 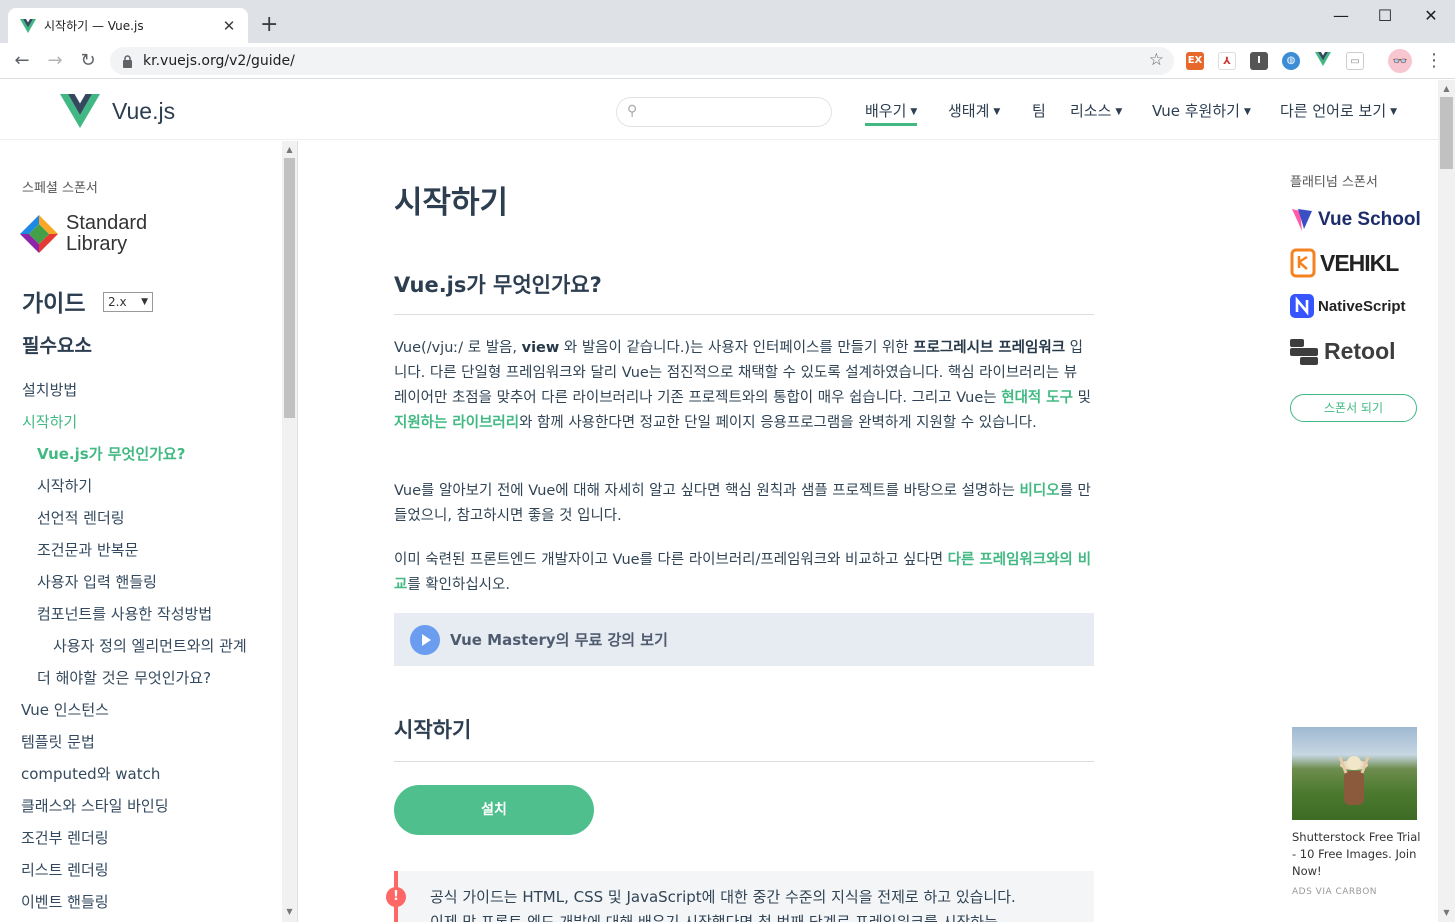 I want to click on section-heading-what-is-vue: Vue.js가 무엇인가요?, so click(x=498, y=285).